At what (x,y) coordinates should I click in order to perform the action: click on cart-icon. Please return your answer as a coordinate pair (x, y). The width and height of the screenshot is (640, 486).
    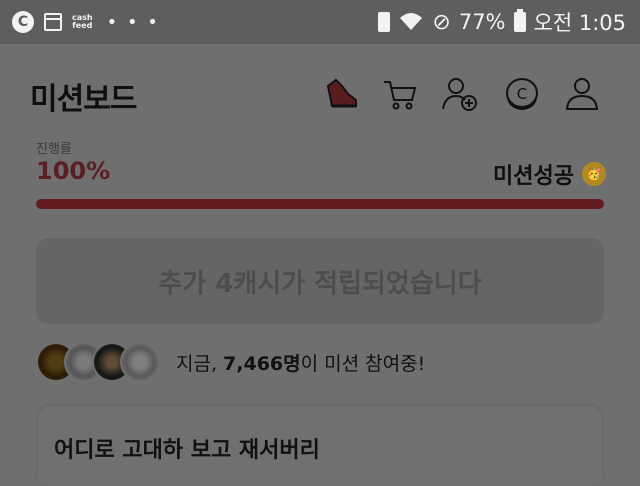
    Looking at the image, I should click on (400, 94).